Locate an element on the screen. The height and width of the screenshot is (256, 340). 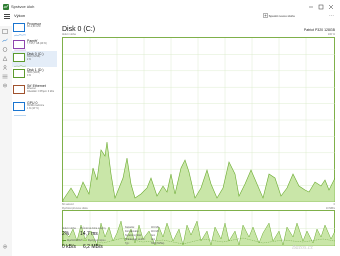
gpu-thumbnail is located at coordinates (20, 109).